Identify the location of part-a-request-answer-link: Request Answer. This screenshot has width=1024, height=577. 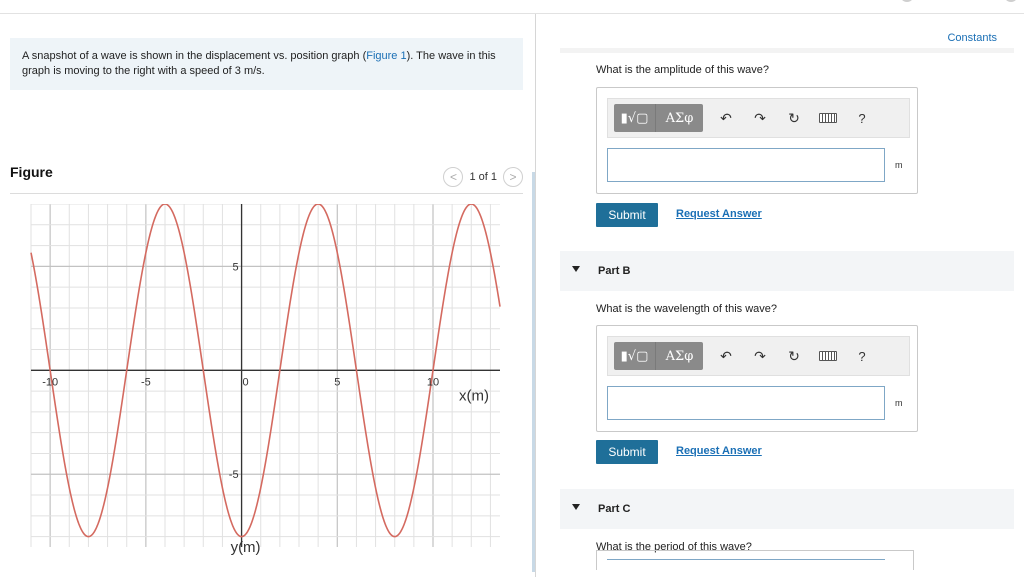
(719, 214).